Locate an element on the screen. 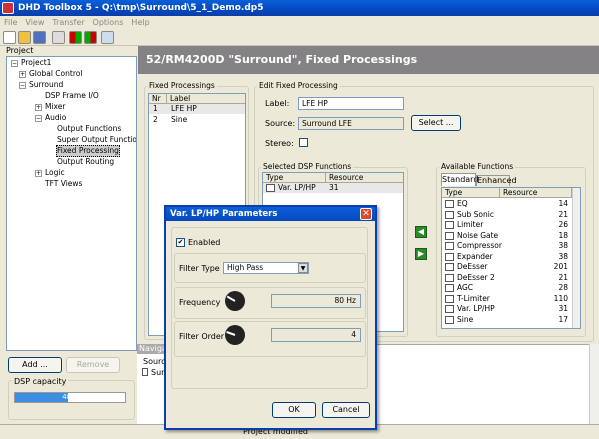 The width and height of the screenshot is (599, 439). table-row: DeEsser 2 21 is located at coordinates (507, 278).